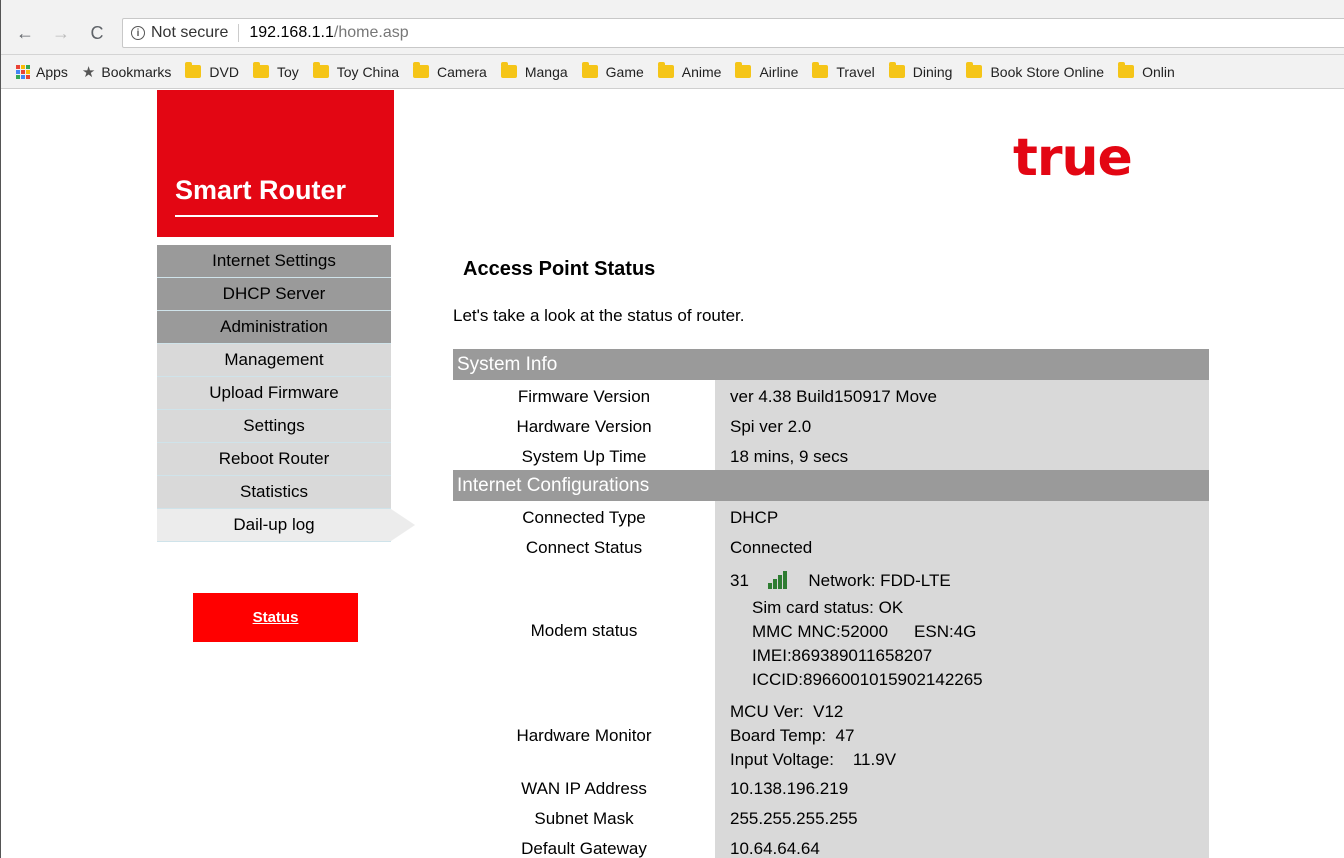 Image resolution: width=1344 pixels, height=858 pixels. I want to click on apps-grid-icon, so click(23, 71).